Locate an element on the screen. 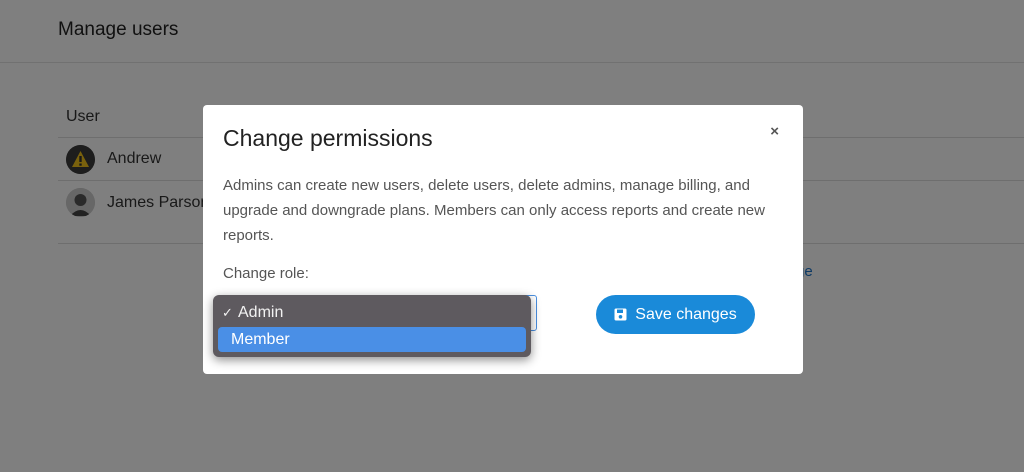 This screenshot has width=1024, height=472. save-changes-button: Save changes is located at coordinates (675, 314).